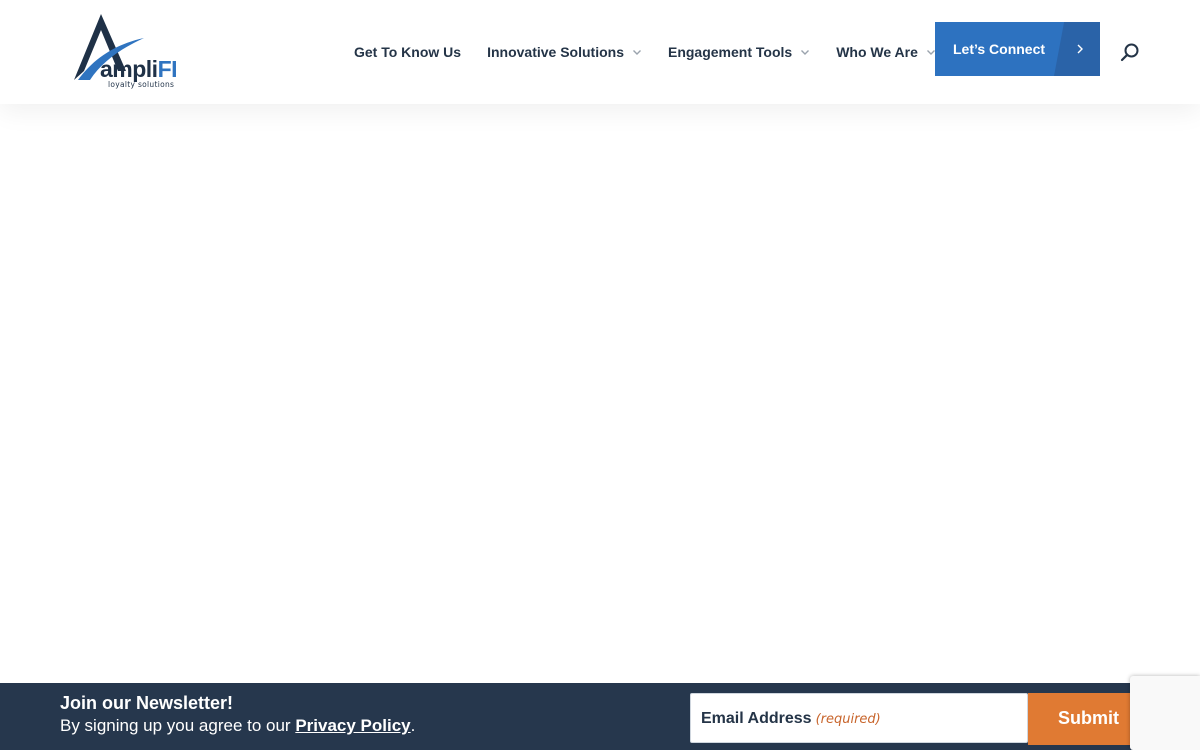 This screenshot has height=750, width=1200. I want to click on privacy-policy-link: Privacy Policy, so click(352, 725).